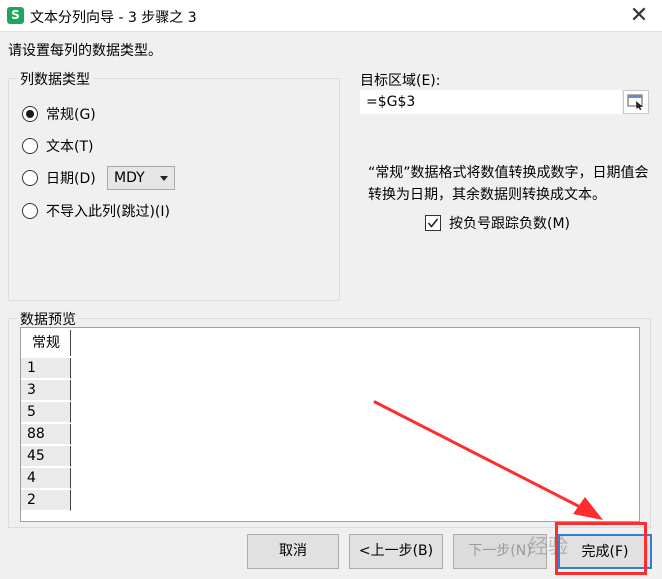  Describe the element at coordinates (46, 390) in the screenshot. I see `preview-cell: 3` at that location.